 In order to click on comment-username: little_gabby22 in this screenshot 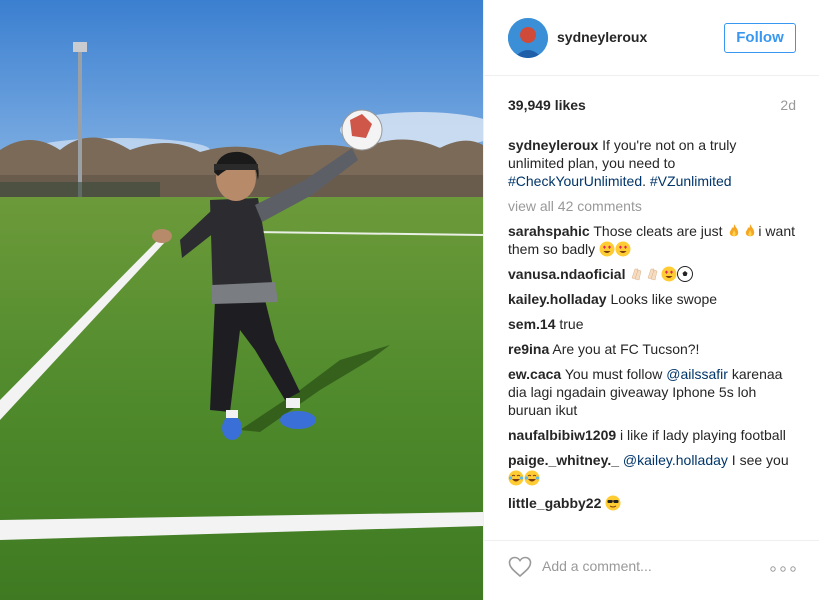, I will do `click(554, 503)`.